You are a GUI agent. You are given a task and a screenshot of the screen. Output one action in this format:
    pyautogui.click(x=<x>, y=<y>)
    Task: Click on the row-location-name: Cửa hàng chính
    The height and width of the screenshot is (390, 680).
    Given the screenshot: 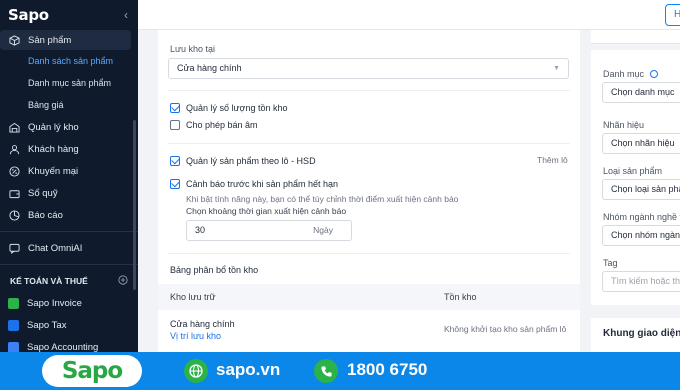 What is the action you would take?
    pyautogui.click(x=202, y=324)
    